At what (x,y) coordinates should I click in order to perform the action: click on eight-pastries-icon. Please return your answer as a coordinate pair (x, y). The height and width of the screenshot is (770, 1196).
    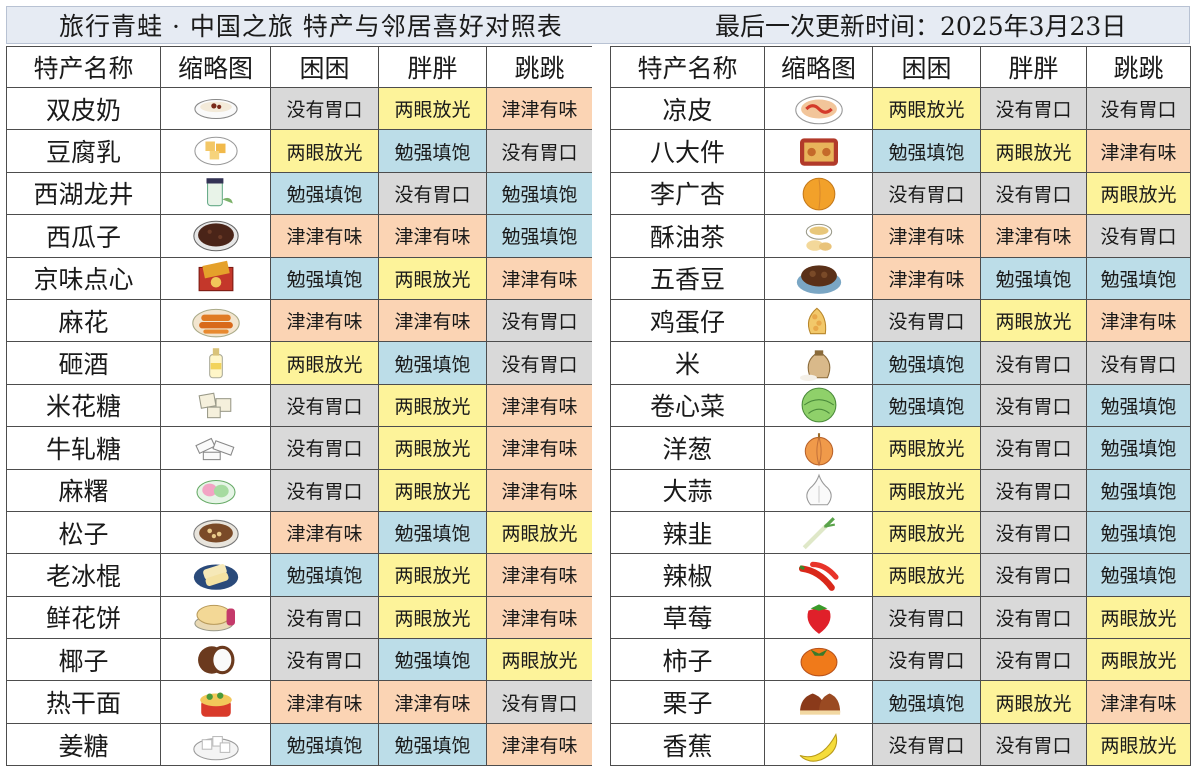
    Looking at the image, I should click on (818, 152).